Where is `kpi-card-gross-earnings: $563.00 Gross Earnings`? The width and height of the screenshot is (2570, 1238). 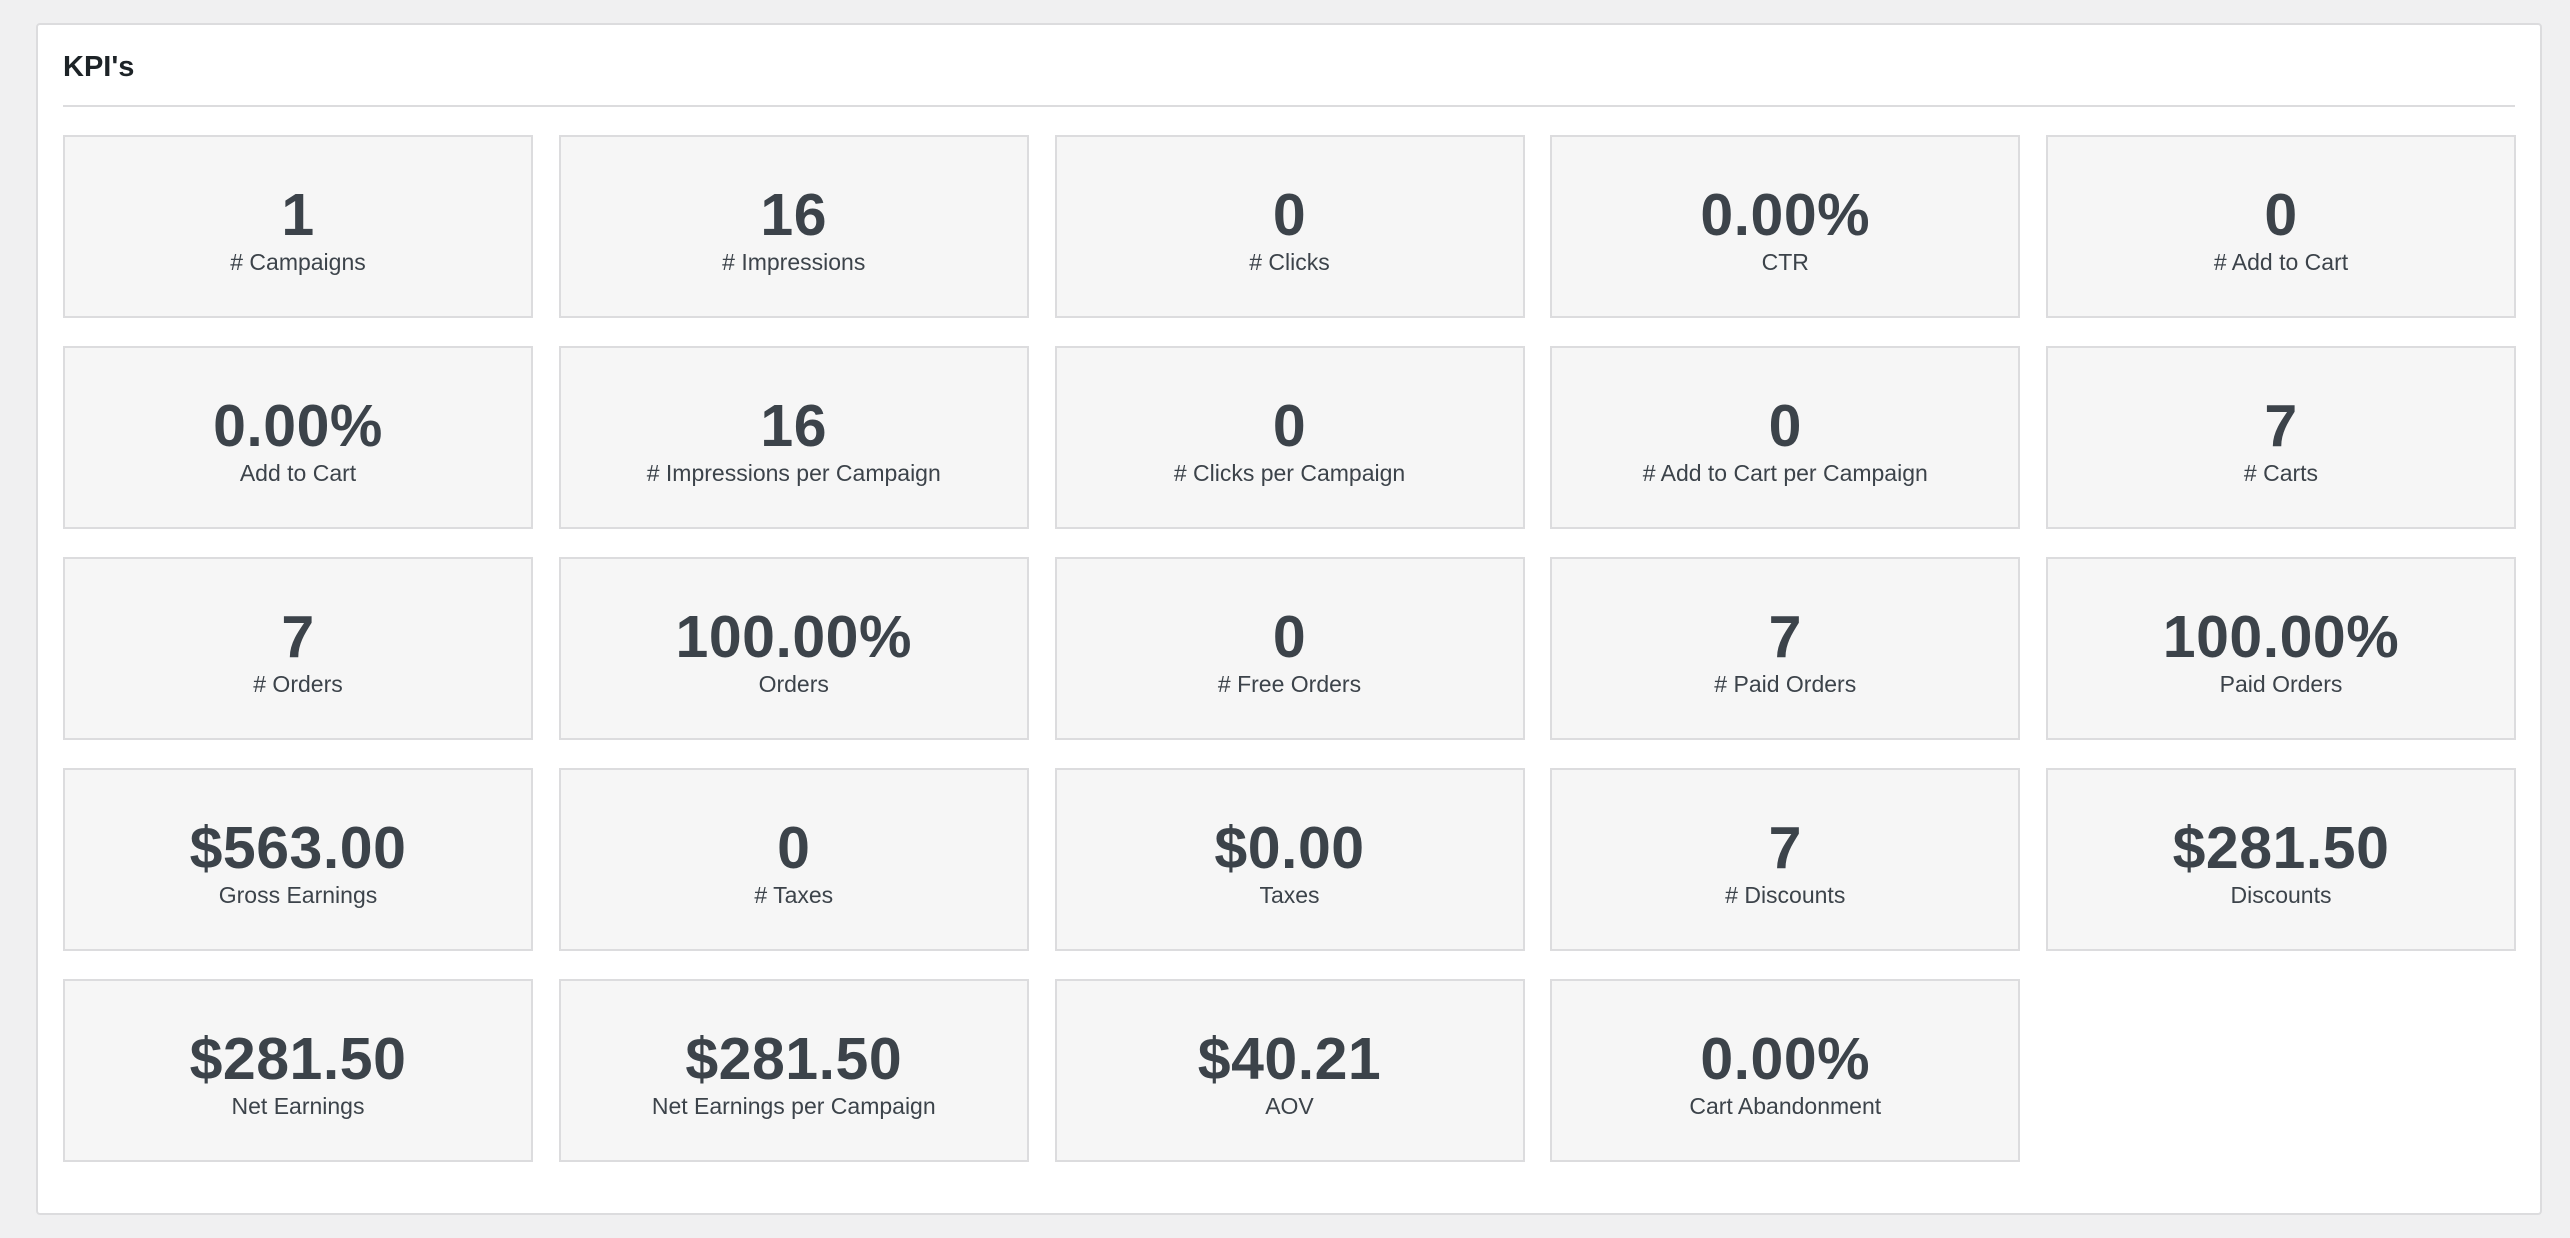 kpi-card-gross-earnings: $563.00 Gross Earnings is located at coordinates (298, 859).